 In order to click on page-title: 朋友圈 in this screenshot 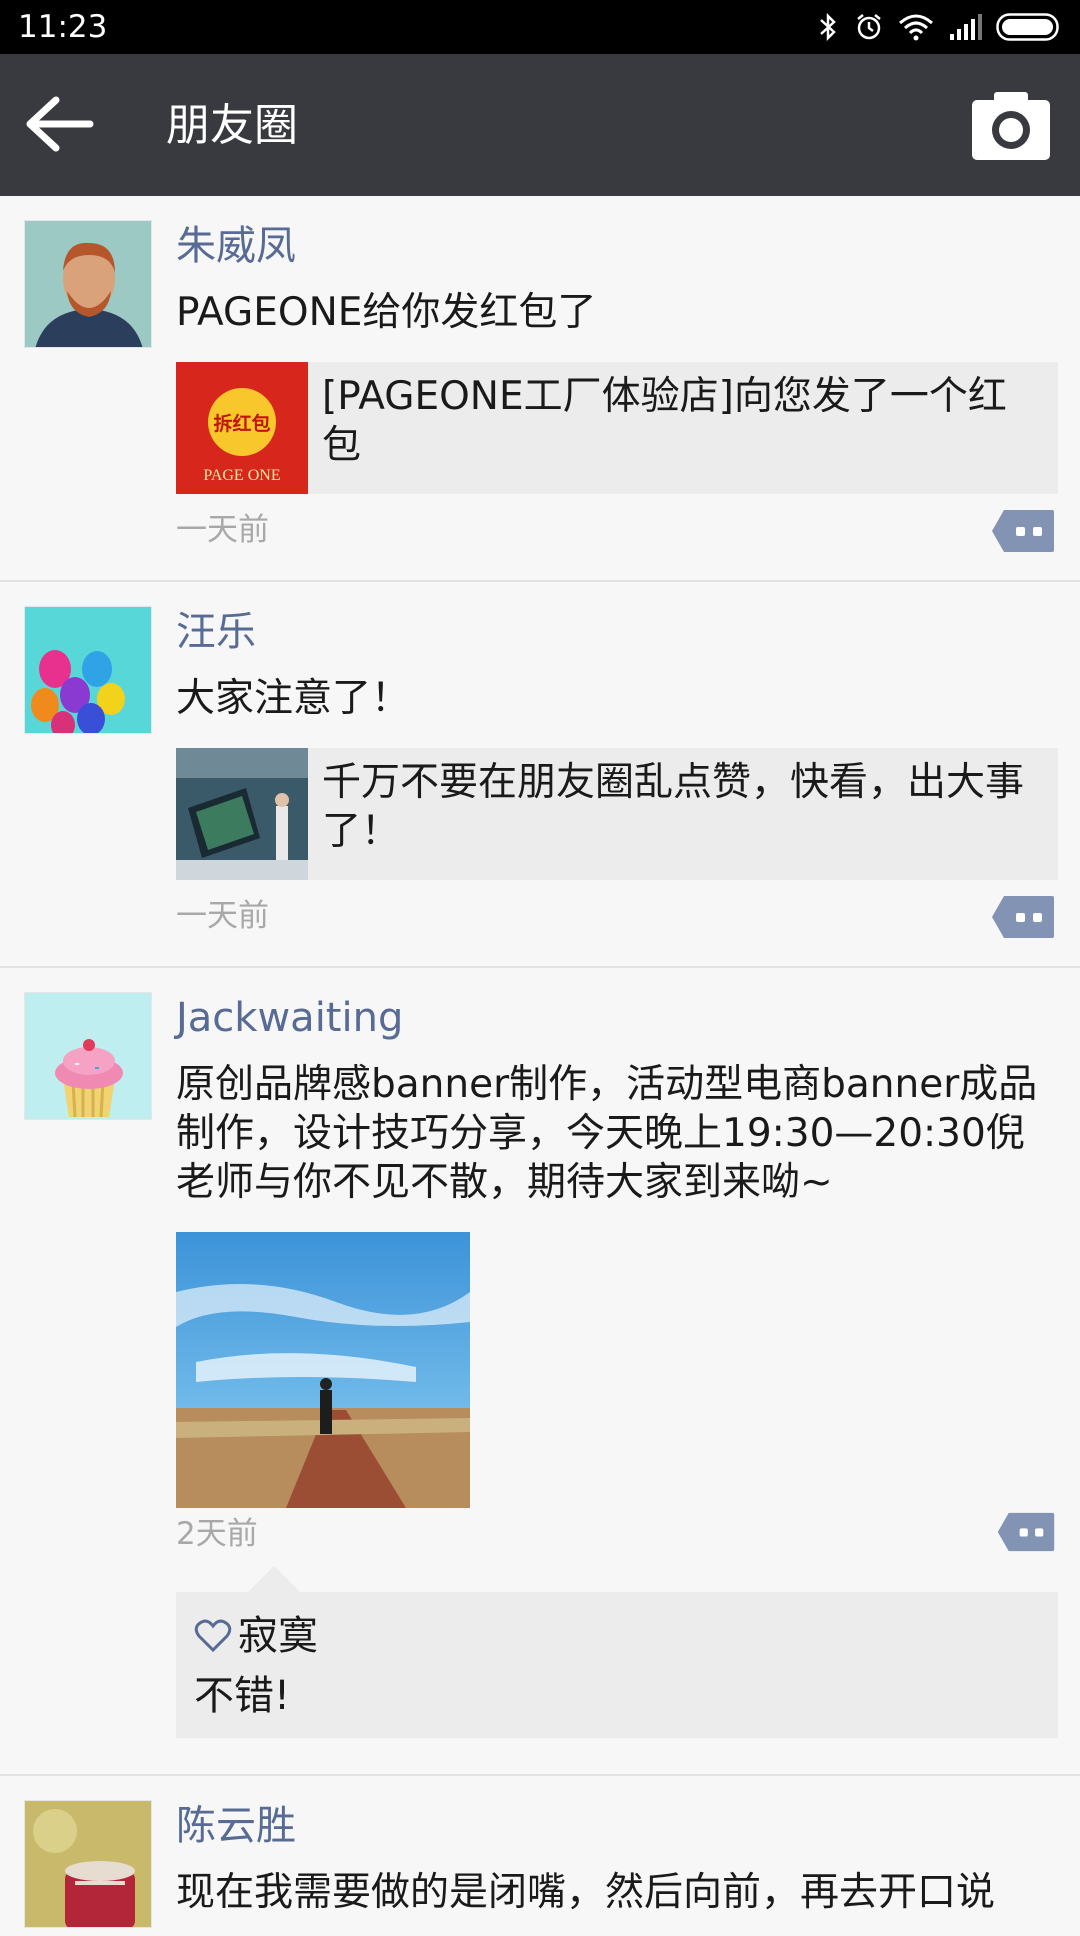, I will do `click(232, 125)`.